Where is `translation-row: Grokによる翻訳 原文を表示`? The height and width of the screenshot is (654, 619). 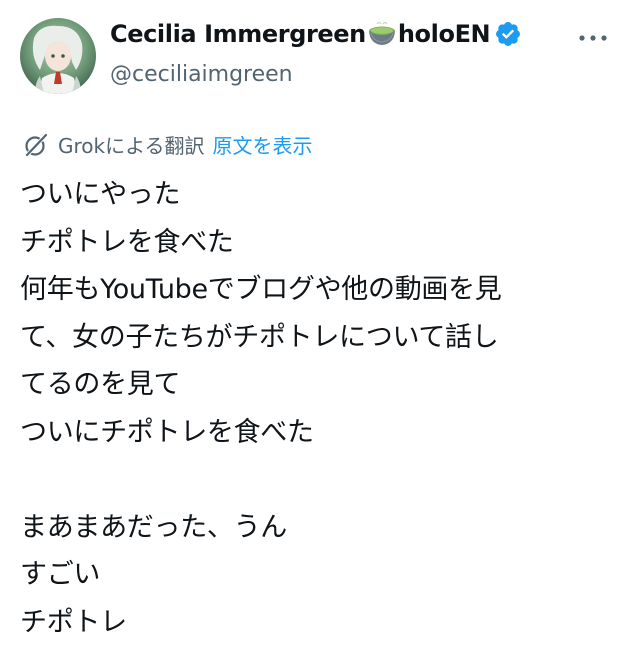
translation-row: Grokによる翻訳 原文を表示 is located at coordinates (167, 144).